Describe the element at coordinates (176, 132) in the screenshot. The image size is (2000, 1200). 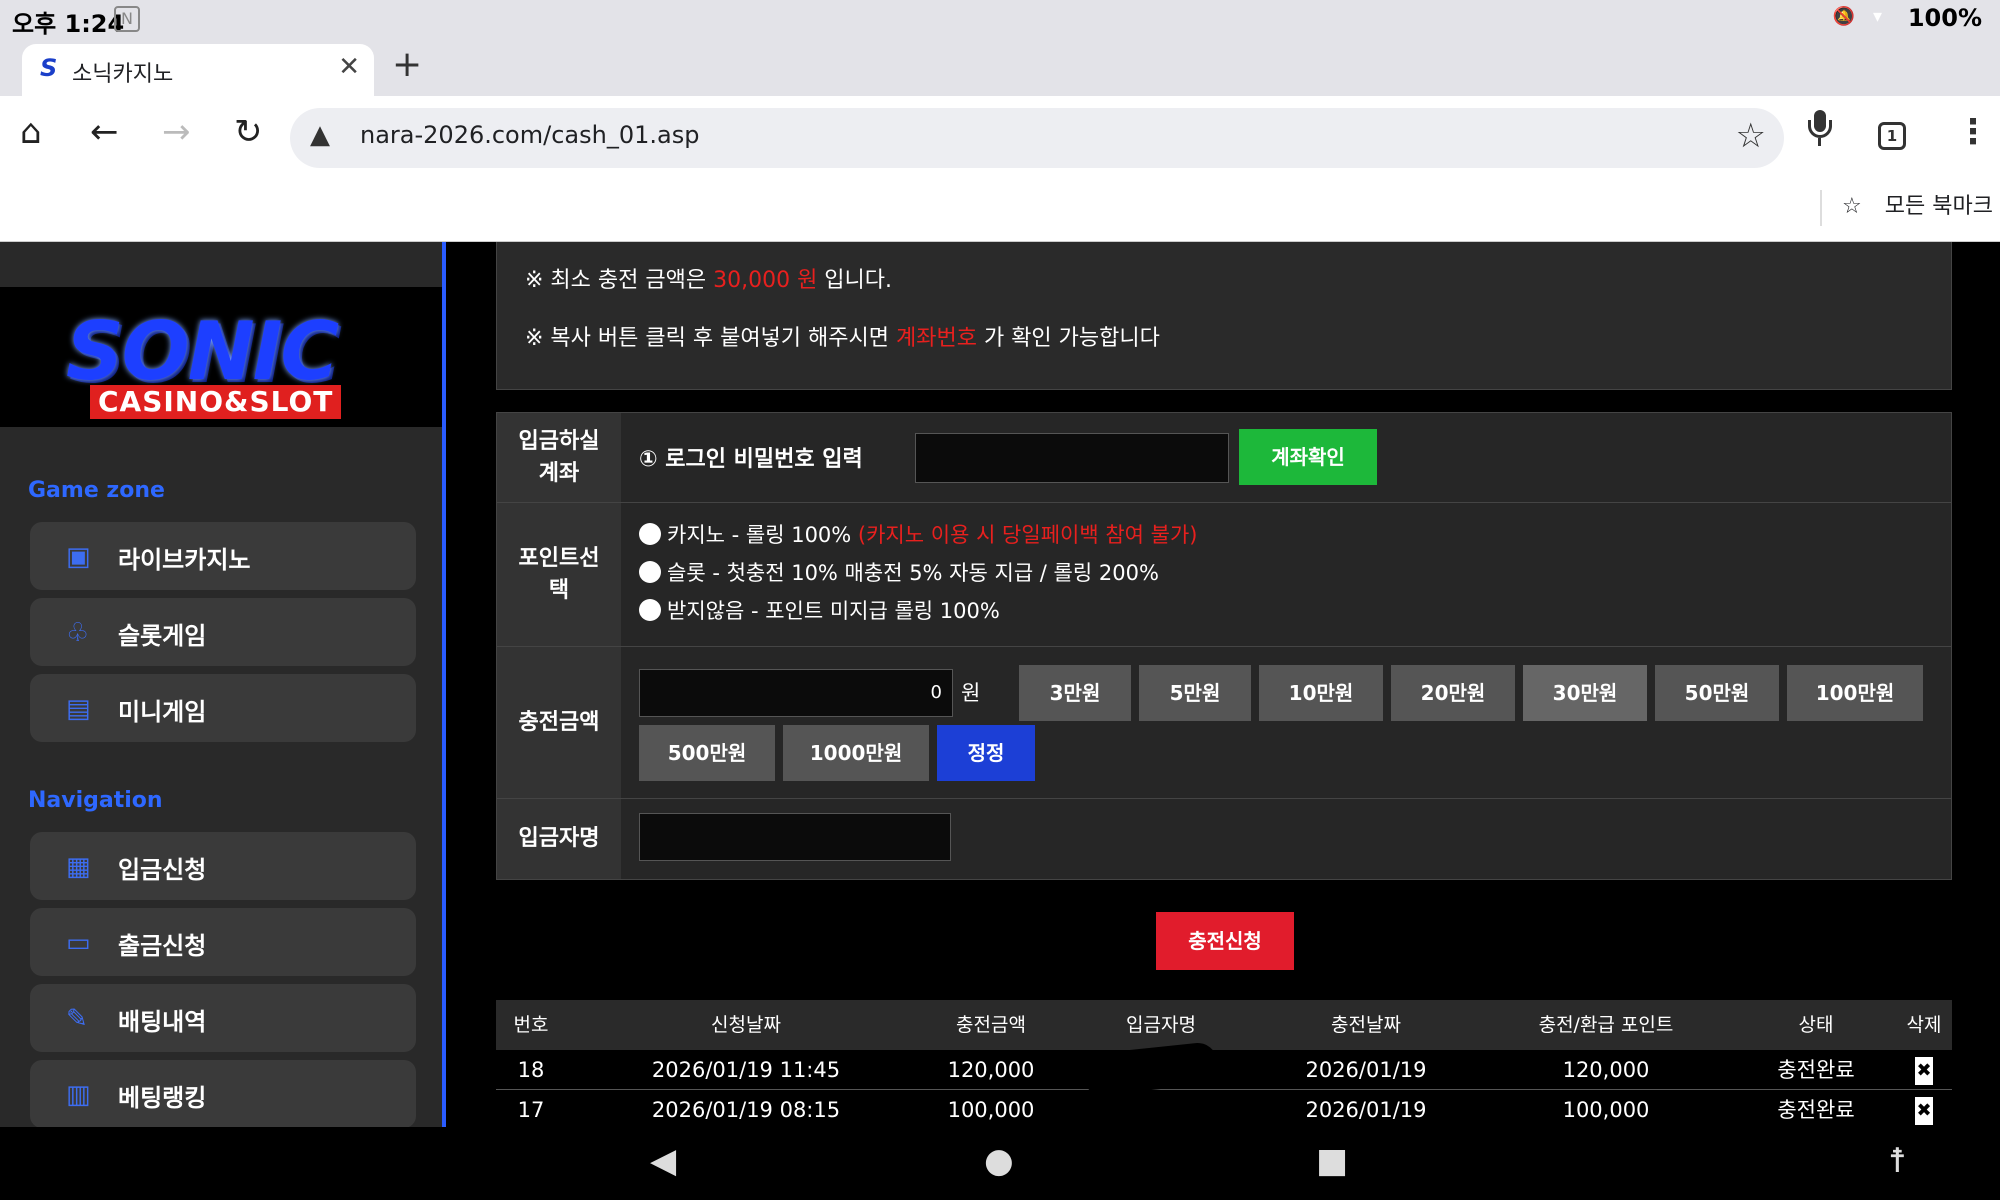
I see `forward-icon: →` at that location.